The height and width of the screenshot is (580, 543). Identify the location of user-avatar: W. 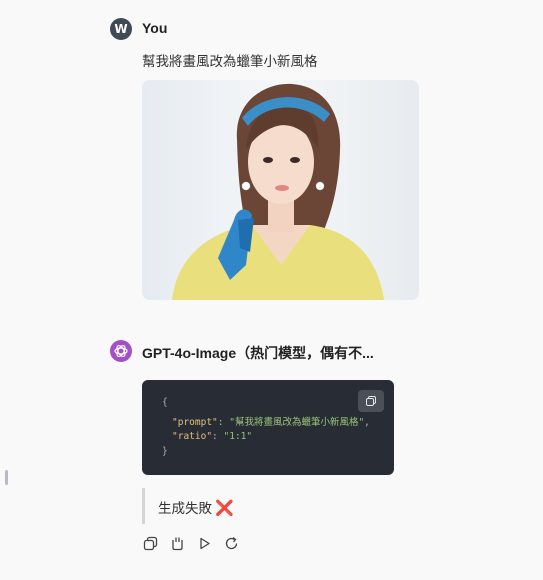
(121, 29).